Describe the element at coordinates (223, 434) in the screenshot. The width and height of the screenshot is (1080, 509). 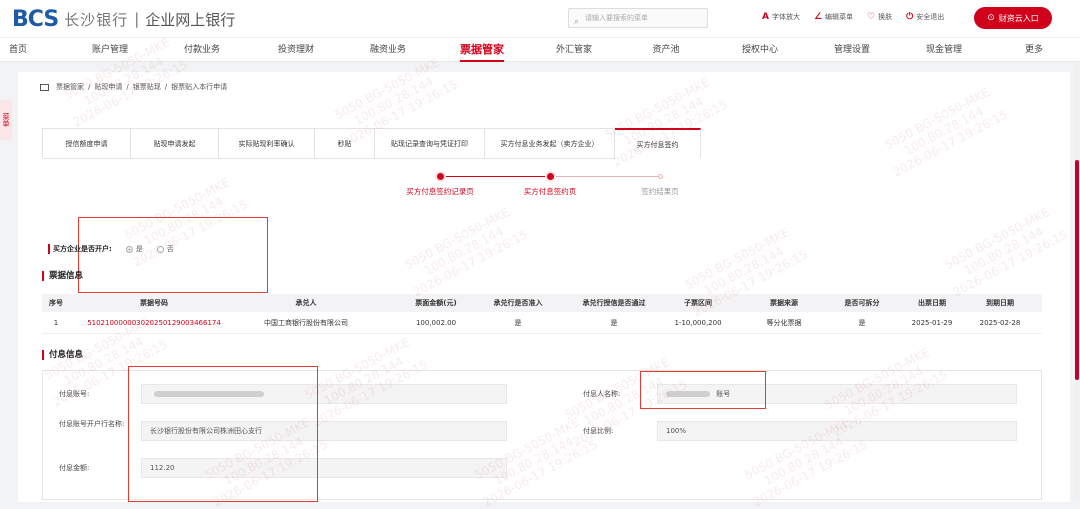
I see `highlight-box-payment-fields` at that location.